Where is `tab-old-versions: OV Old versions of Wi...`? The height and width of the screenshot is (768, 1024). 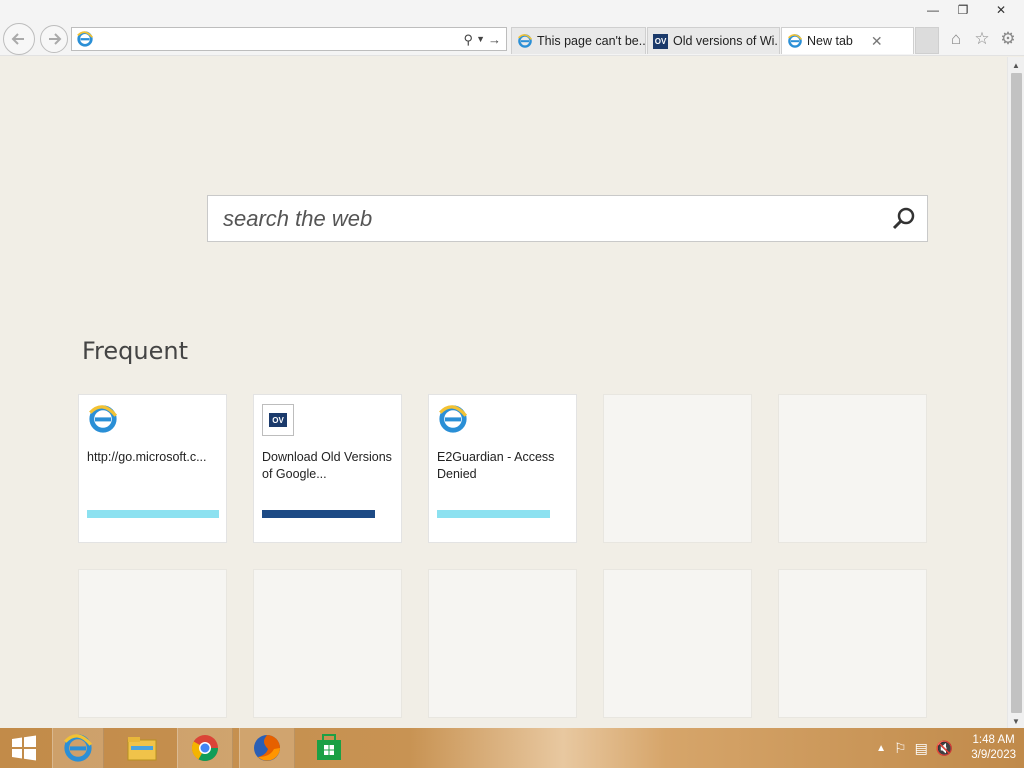 tab-old-versions: OV Old versions of Wi... is located at coordinates (713, 40).